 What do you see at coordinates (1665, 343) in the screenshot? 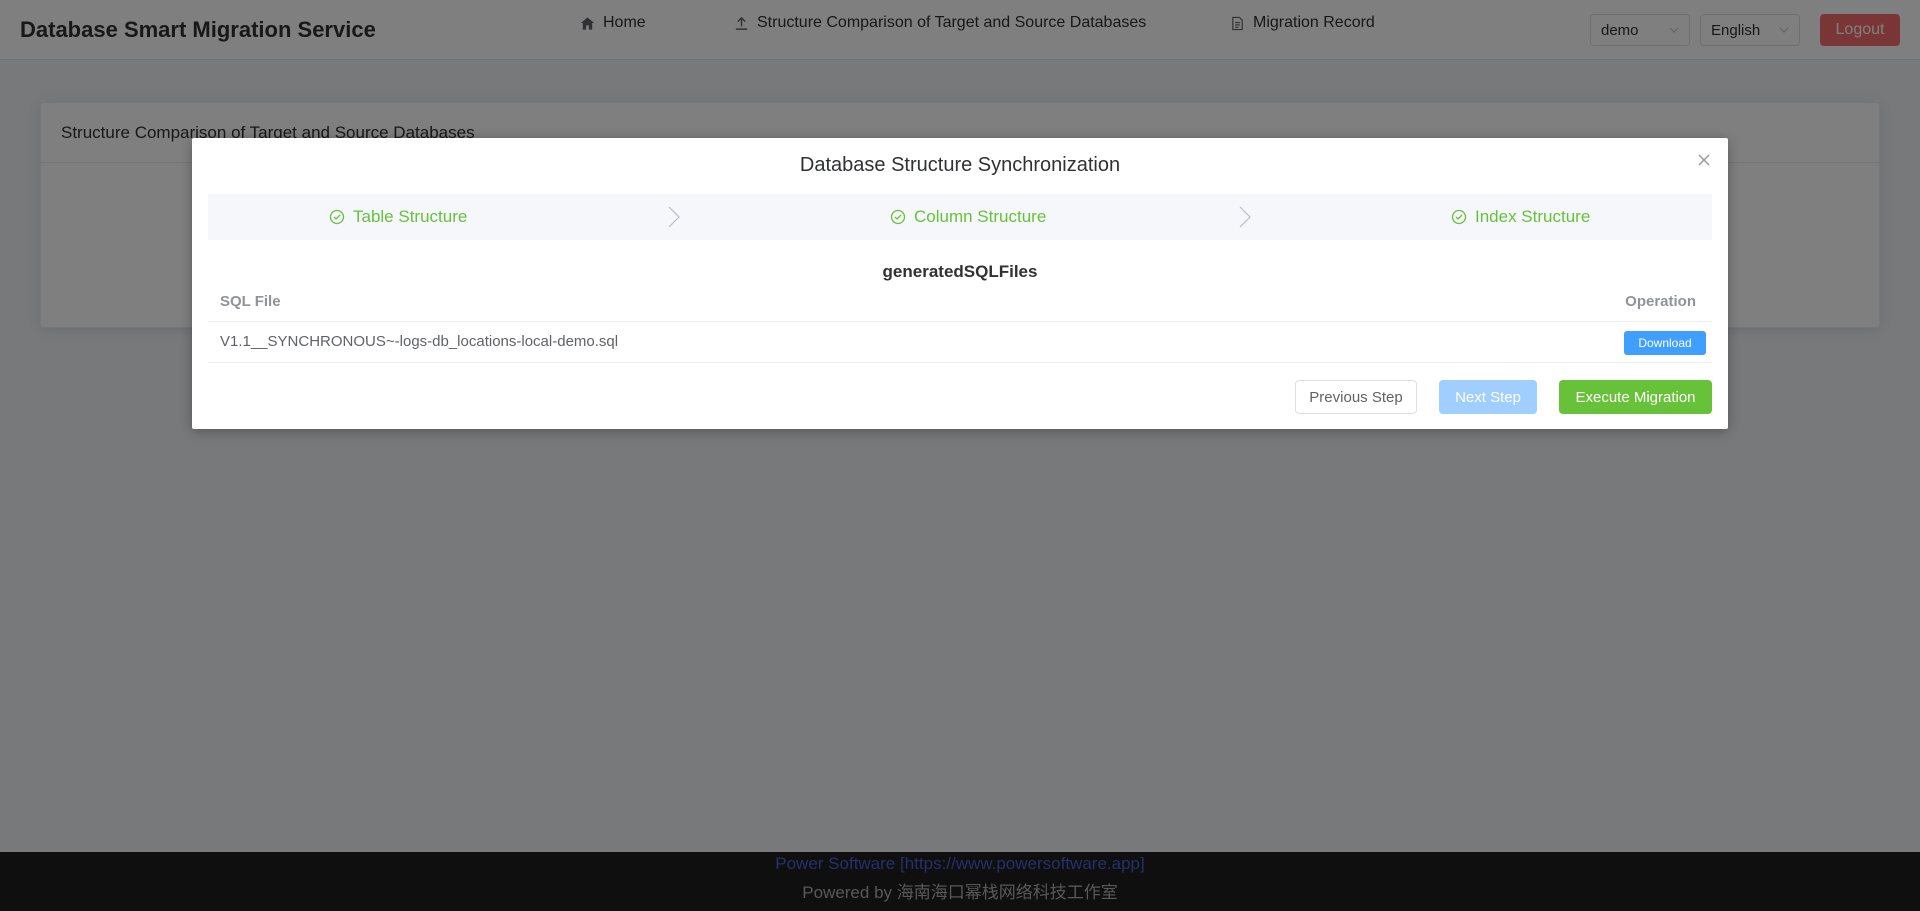
I see `download-button: Download` at bounding box center [1665, 343].